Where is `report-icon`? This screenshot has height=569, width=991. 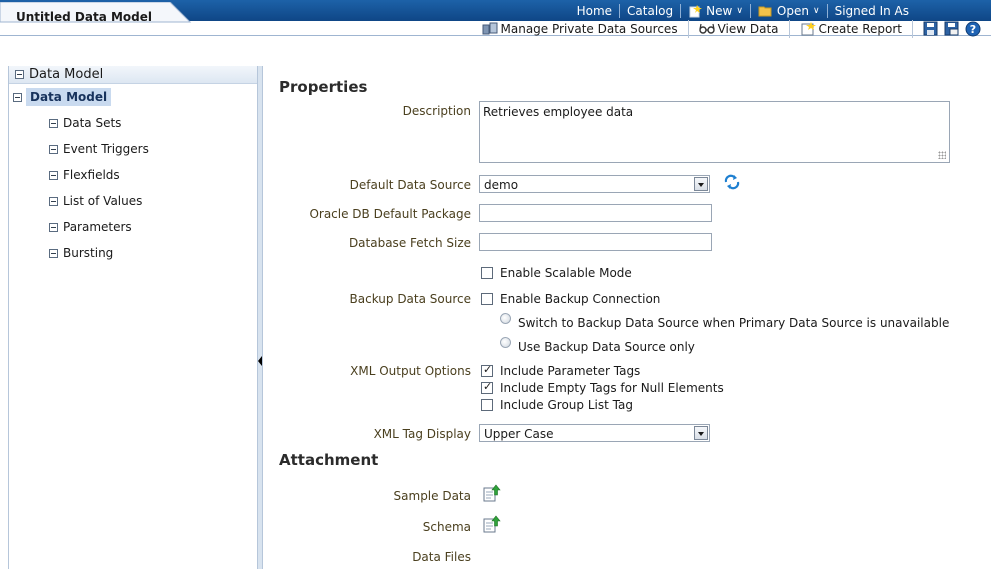 report-icon is located at coordinates (808, 28).